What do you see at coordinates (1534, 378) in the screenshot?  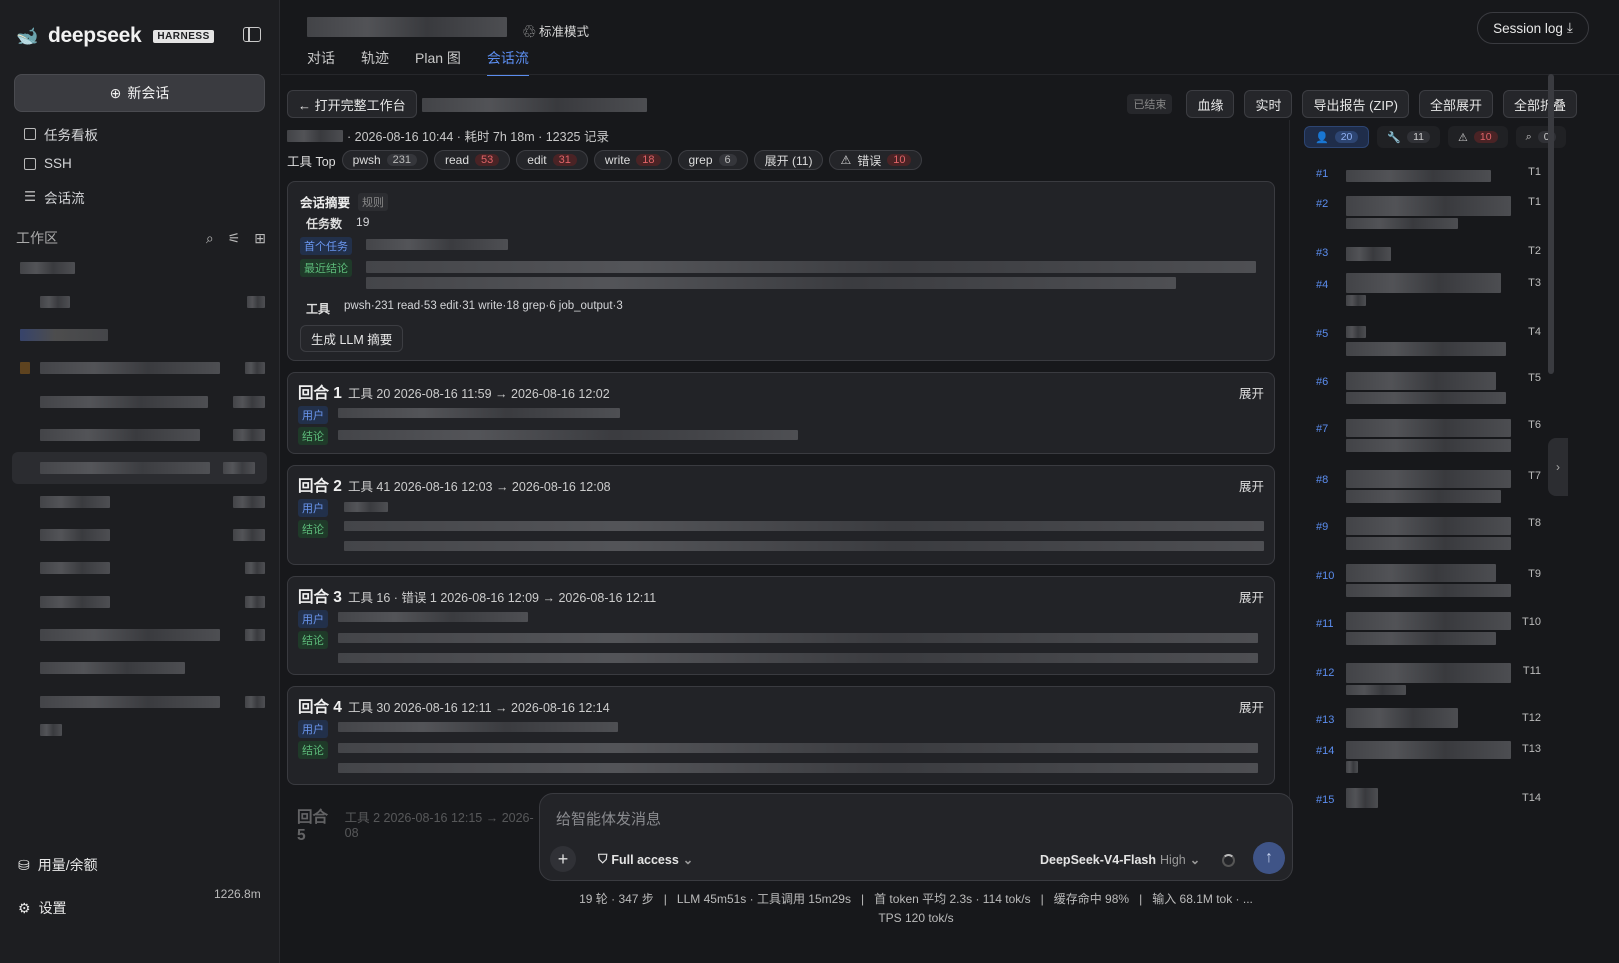 I see `index-tag: T5` at bounding box center [1534, 378].